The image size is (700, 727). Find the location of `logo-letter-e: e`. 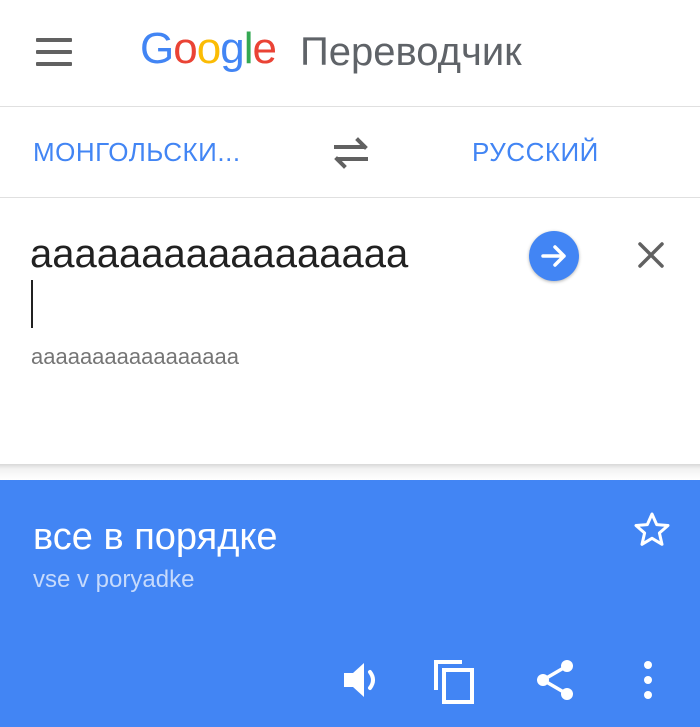

logo-letter-e: e is located at coordinates (264, 48).